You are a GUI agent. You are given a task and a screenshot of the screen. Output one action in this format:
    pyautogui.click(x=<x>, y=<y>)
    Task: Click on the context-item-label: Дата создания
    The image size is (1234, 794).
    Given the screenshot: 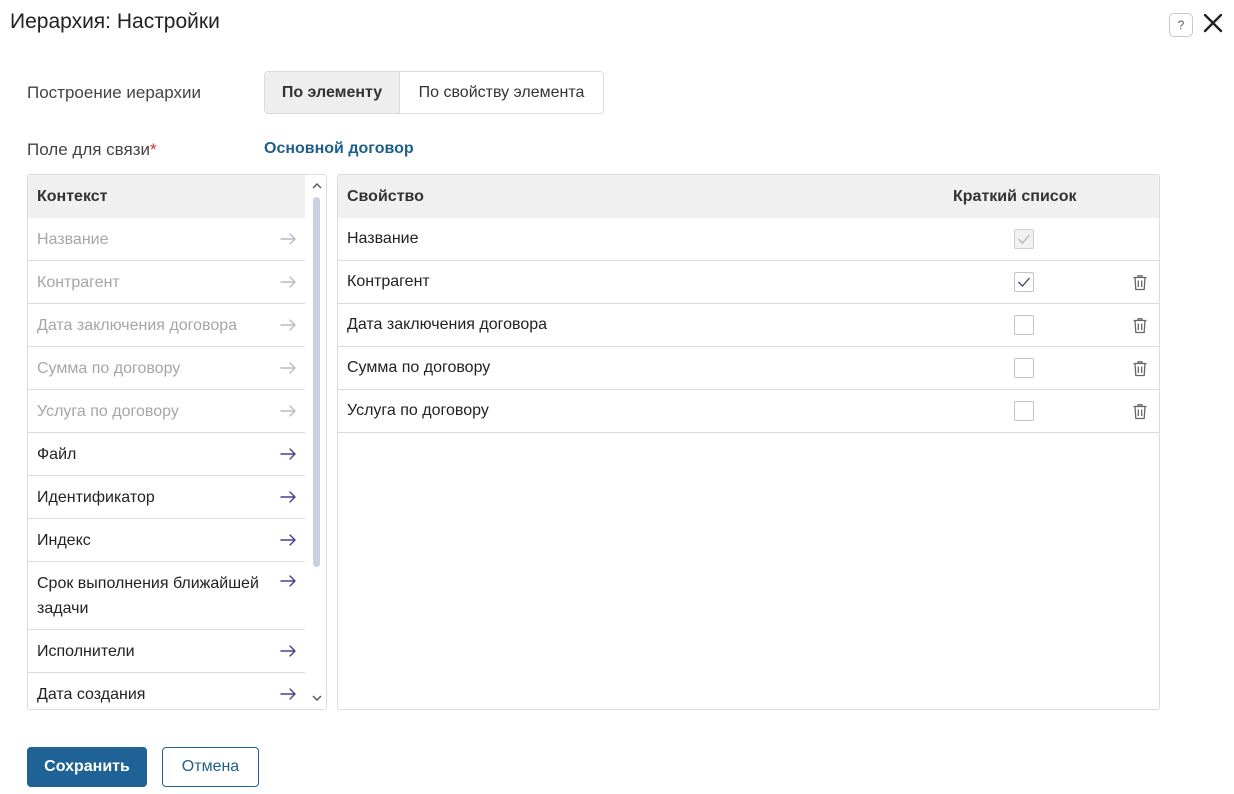 What is the action you would take?
    pyautogui.click(x=91, y=694)
    